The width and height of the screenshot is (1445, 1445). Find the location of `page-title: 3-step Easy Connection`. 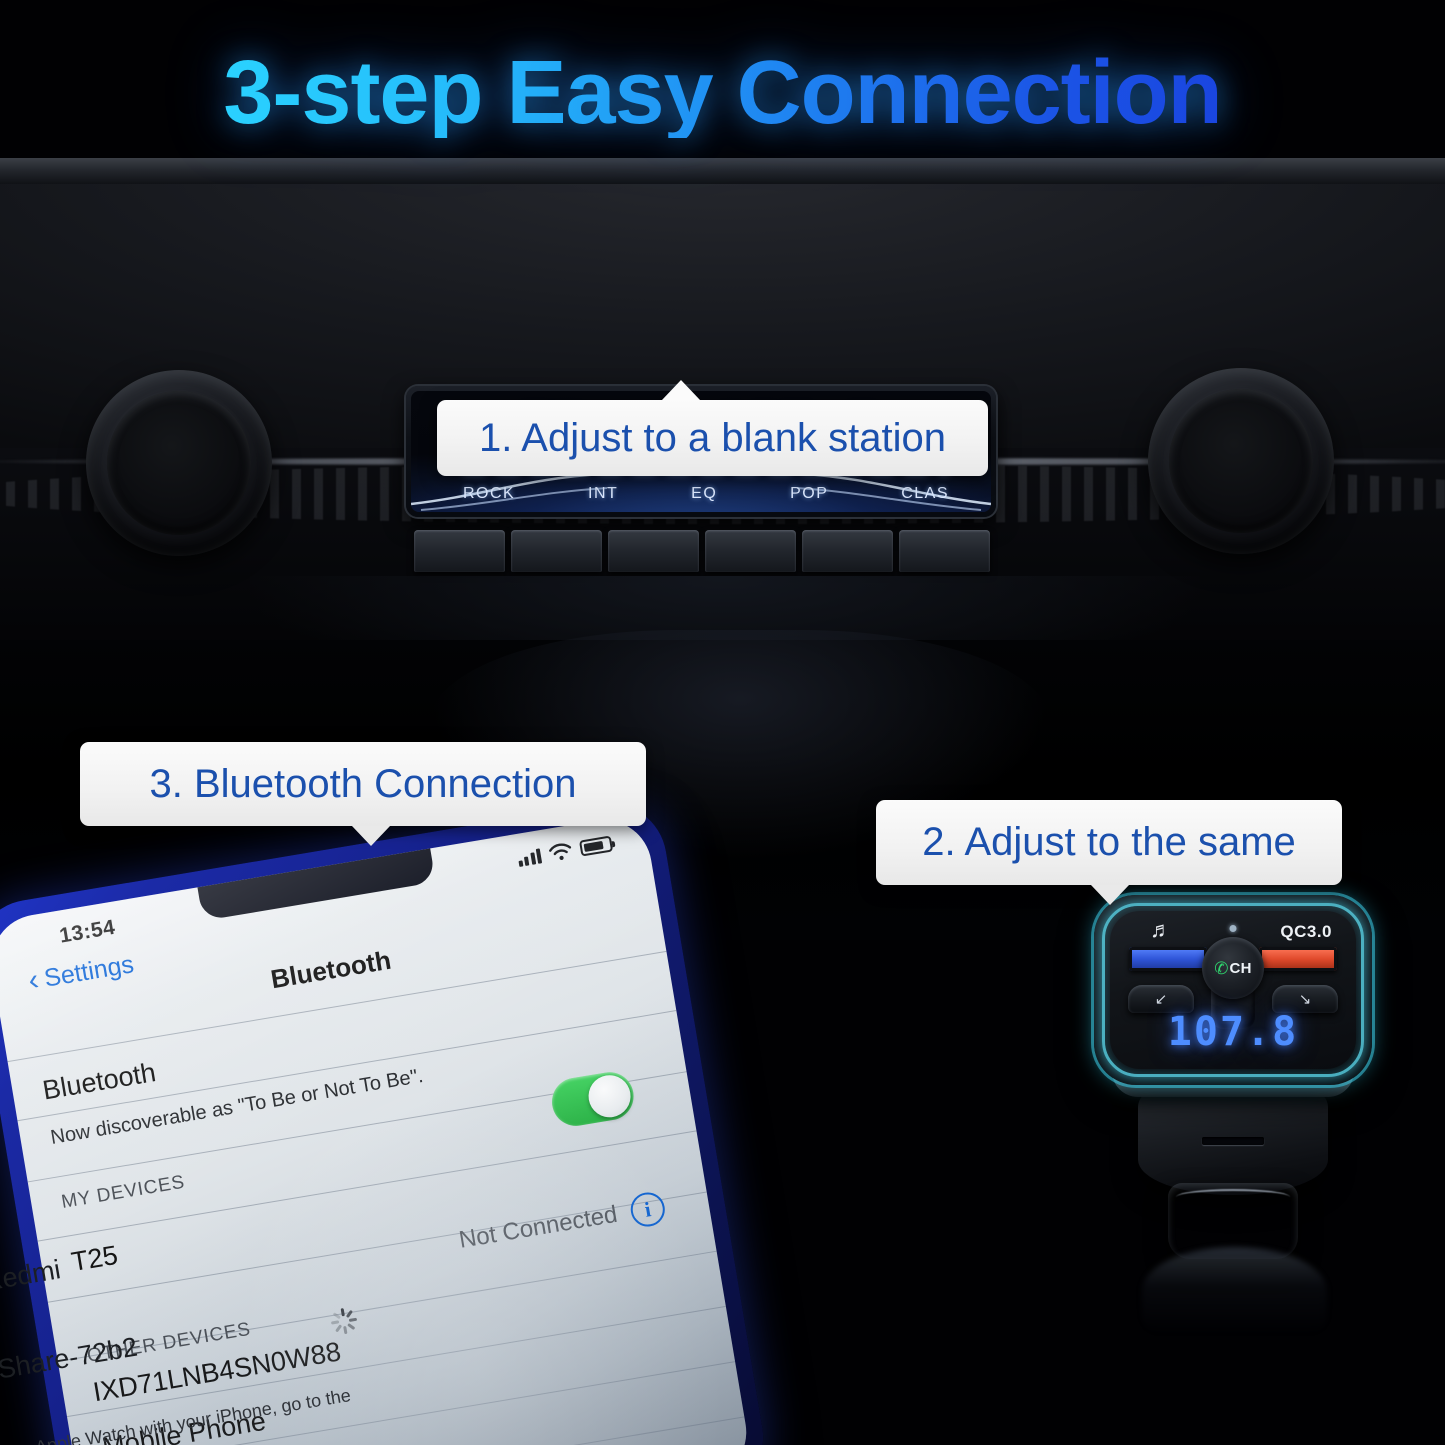

page-title: 3-step Easy Connection is located at coordinates (722, 93).